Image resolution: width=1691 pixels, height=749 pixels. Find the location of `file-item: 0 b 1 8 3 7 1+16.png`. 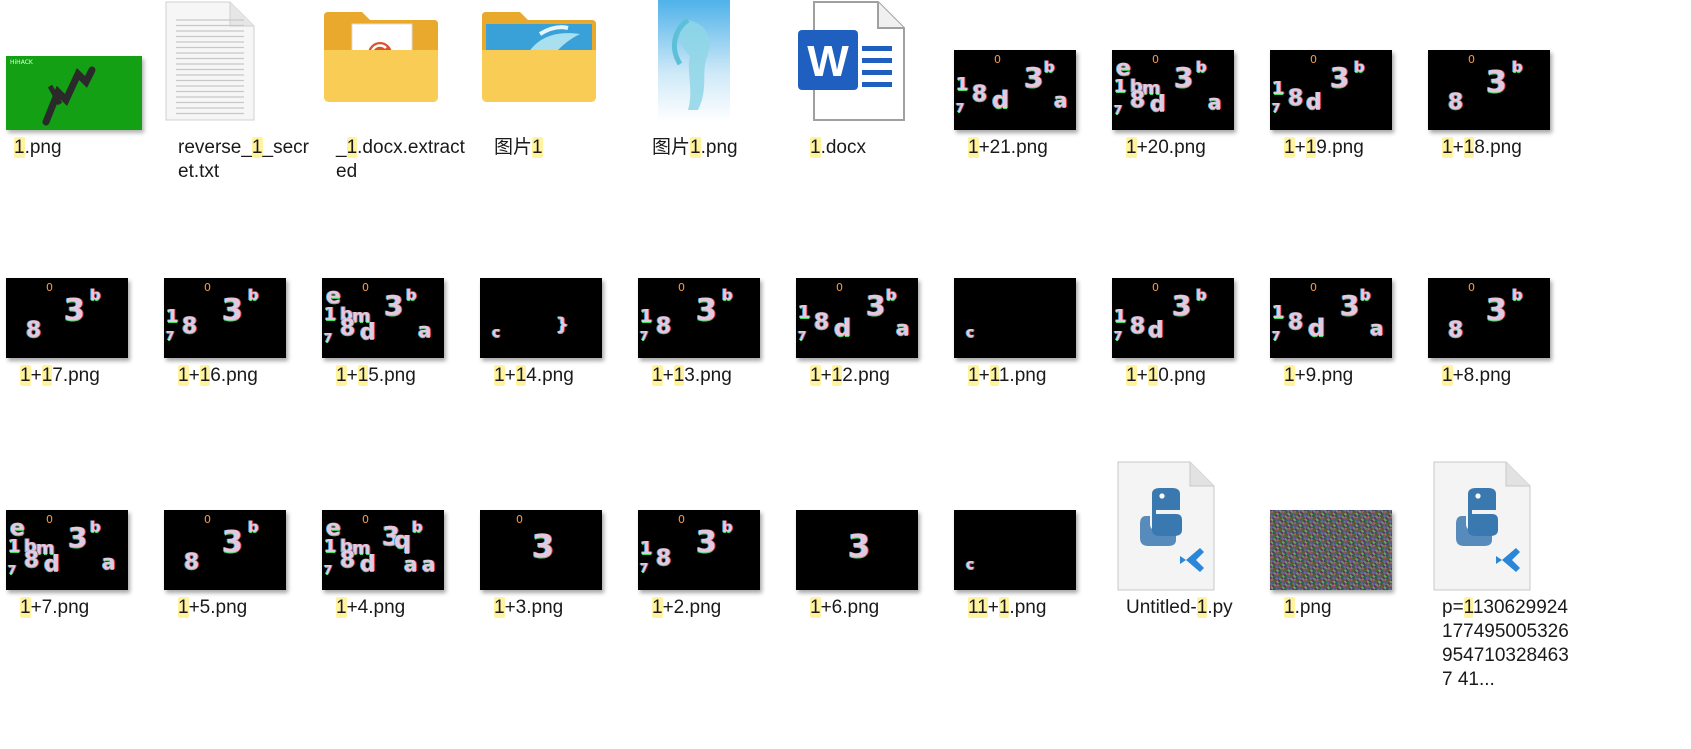

file-item: 0 b 1 8 3 7 1+16.png is located at coordinates (237, 342).